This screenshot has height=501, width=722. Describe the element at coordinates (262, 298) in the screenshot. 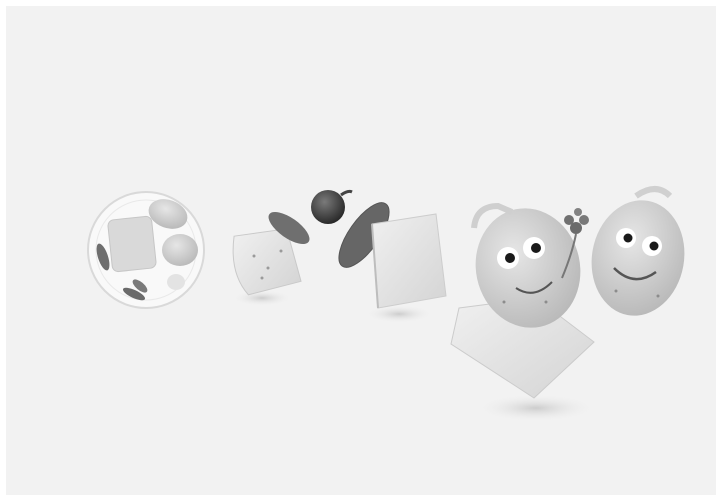

I see `shadow-cheese-left` at that location.